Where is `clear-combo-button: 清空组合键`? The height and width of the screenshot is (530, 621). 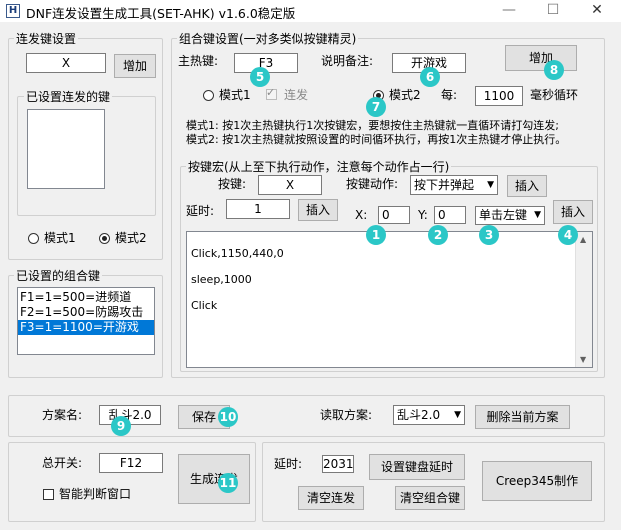 clear-combo-button: 清空组合键 is located at coordinates (430, 498).